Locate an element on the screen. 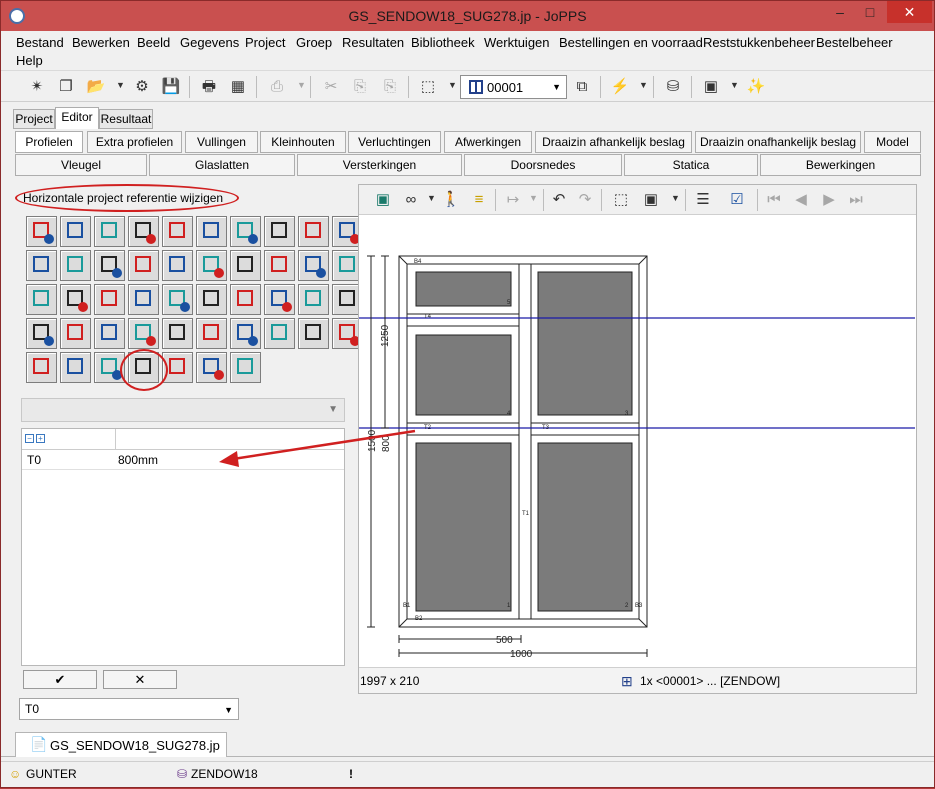 Image resolution: width=935 pixels, height=789 pixels. undo-icon: ↶ is located at coordinates (559, 200).